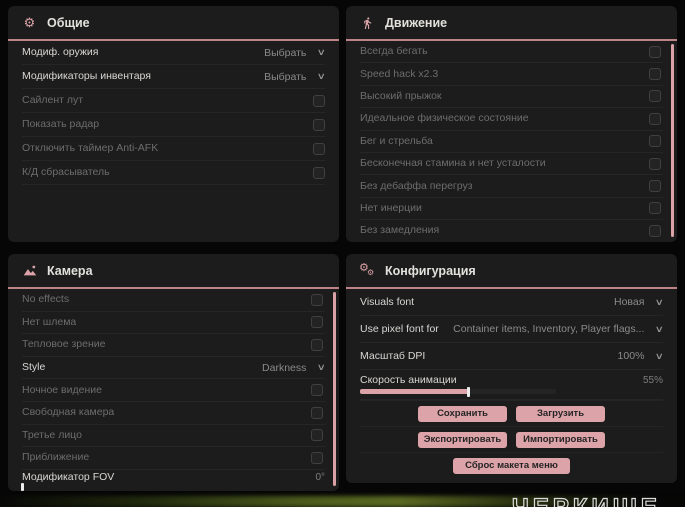 The width and height of the screenshot is (685, 507). What do you see at coordinates (511, 52) in the screenshot?
I see `settings-row-always-run: Всегда бегать` at bounding box center [511, 52].